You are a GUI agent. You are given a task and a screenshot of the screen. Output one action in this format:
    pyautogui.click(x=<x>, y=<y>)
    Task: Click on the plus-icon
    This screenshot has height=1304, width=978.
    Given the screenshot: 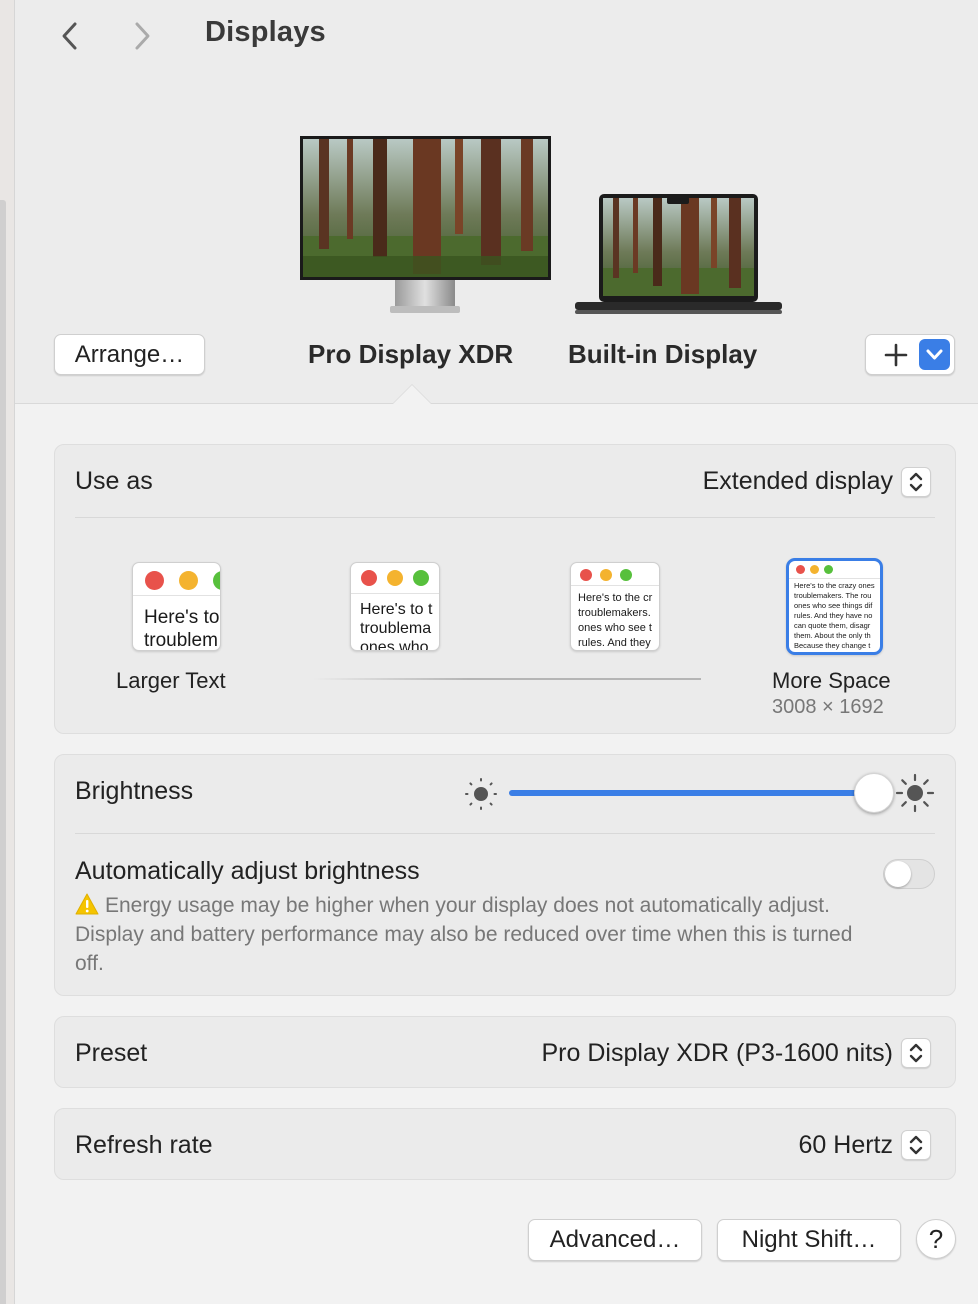 What is the action you would take?
    pyautogui.click(x=896, y=355)
    